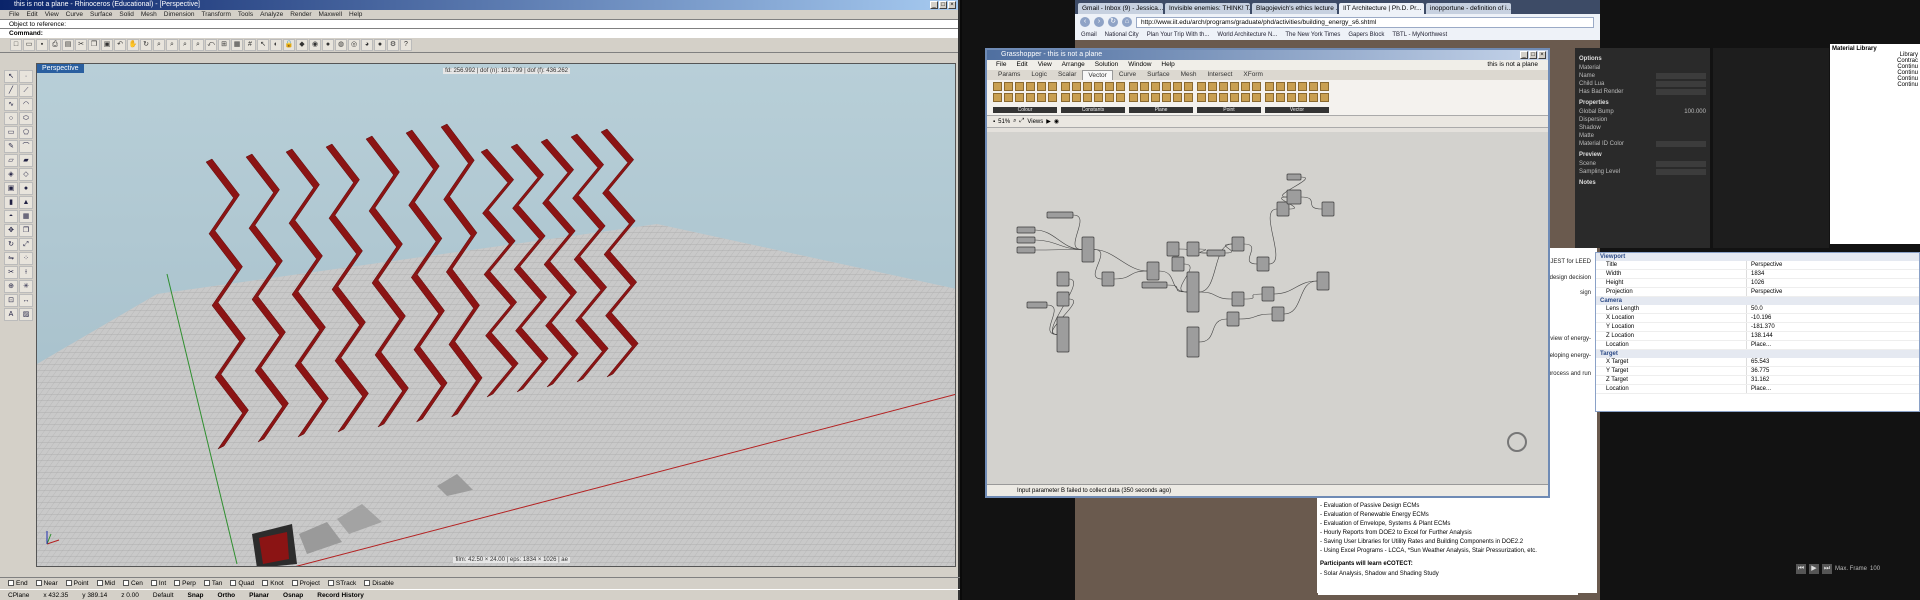 Image resolution: width=1920 pixels, height=600 pixels. Describe the element at coordinates (211, 45) in the screenshot. I see `undo-view-icon: ⤺` at that location.